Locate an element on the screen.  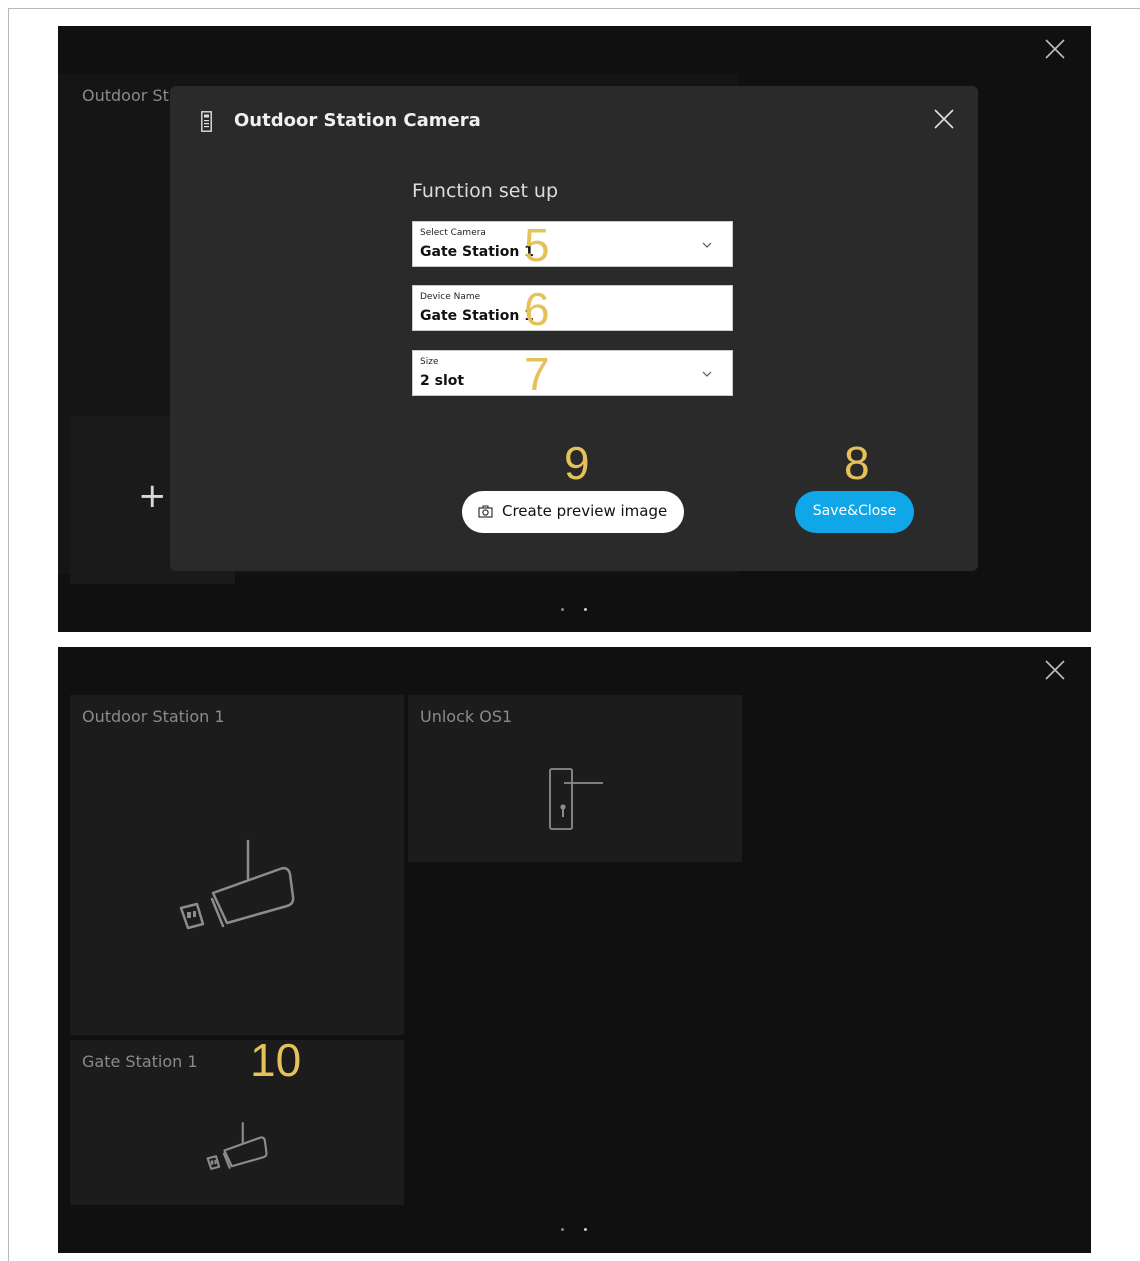
save-close-button: Save&Close is located at coordinates (854, 512).